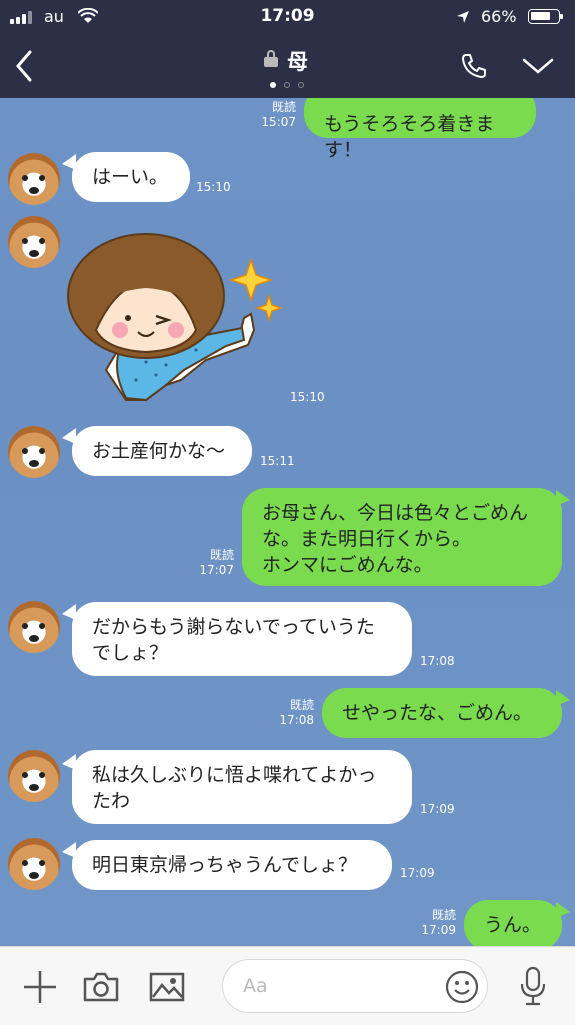 The width and height of the screenshot is (575, 1025). I want to click on message-text: せやったな、ごめん。, so click(437, 713).